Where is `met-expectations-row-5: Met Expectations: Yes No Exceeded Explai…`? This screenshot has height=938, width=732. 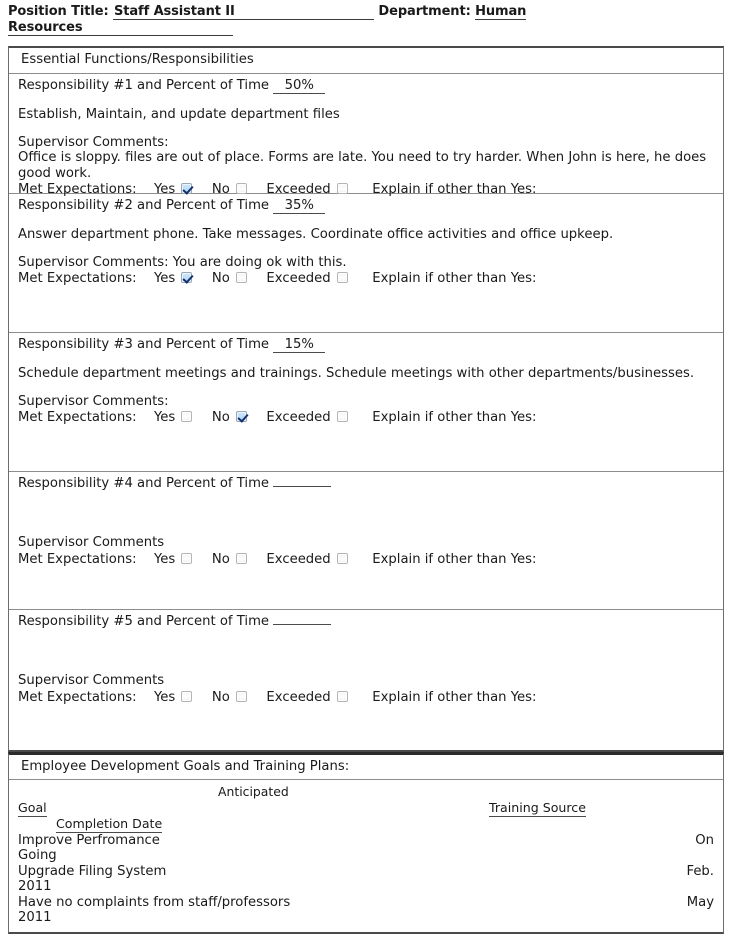
met-expectations-row-5: Met Expectations: Yes No Exceeded Explai… is located at coordinates (366, 698).